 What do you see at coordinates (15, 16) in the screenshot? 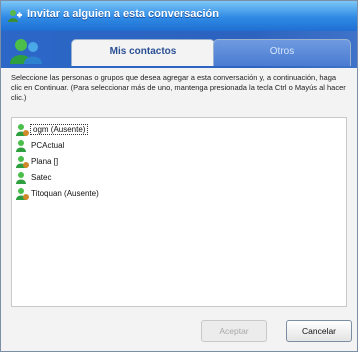
I see `invite-icon` at bounding box center [15, 16].